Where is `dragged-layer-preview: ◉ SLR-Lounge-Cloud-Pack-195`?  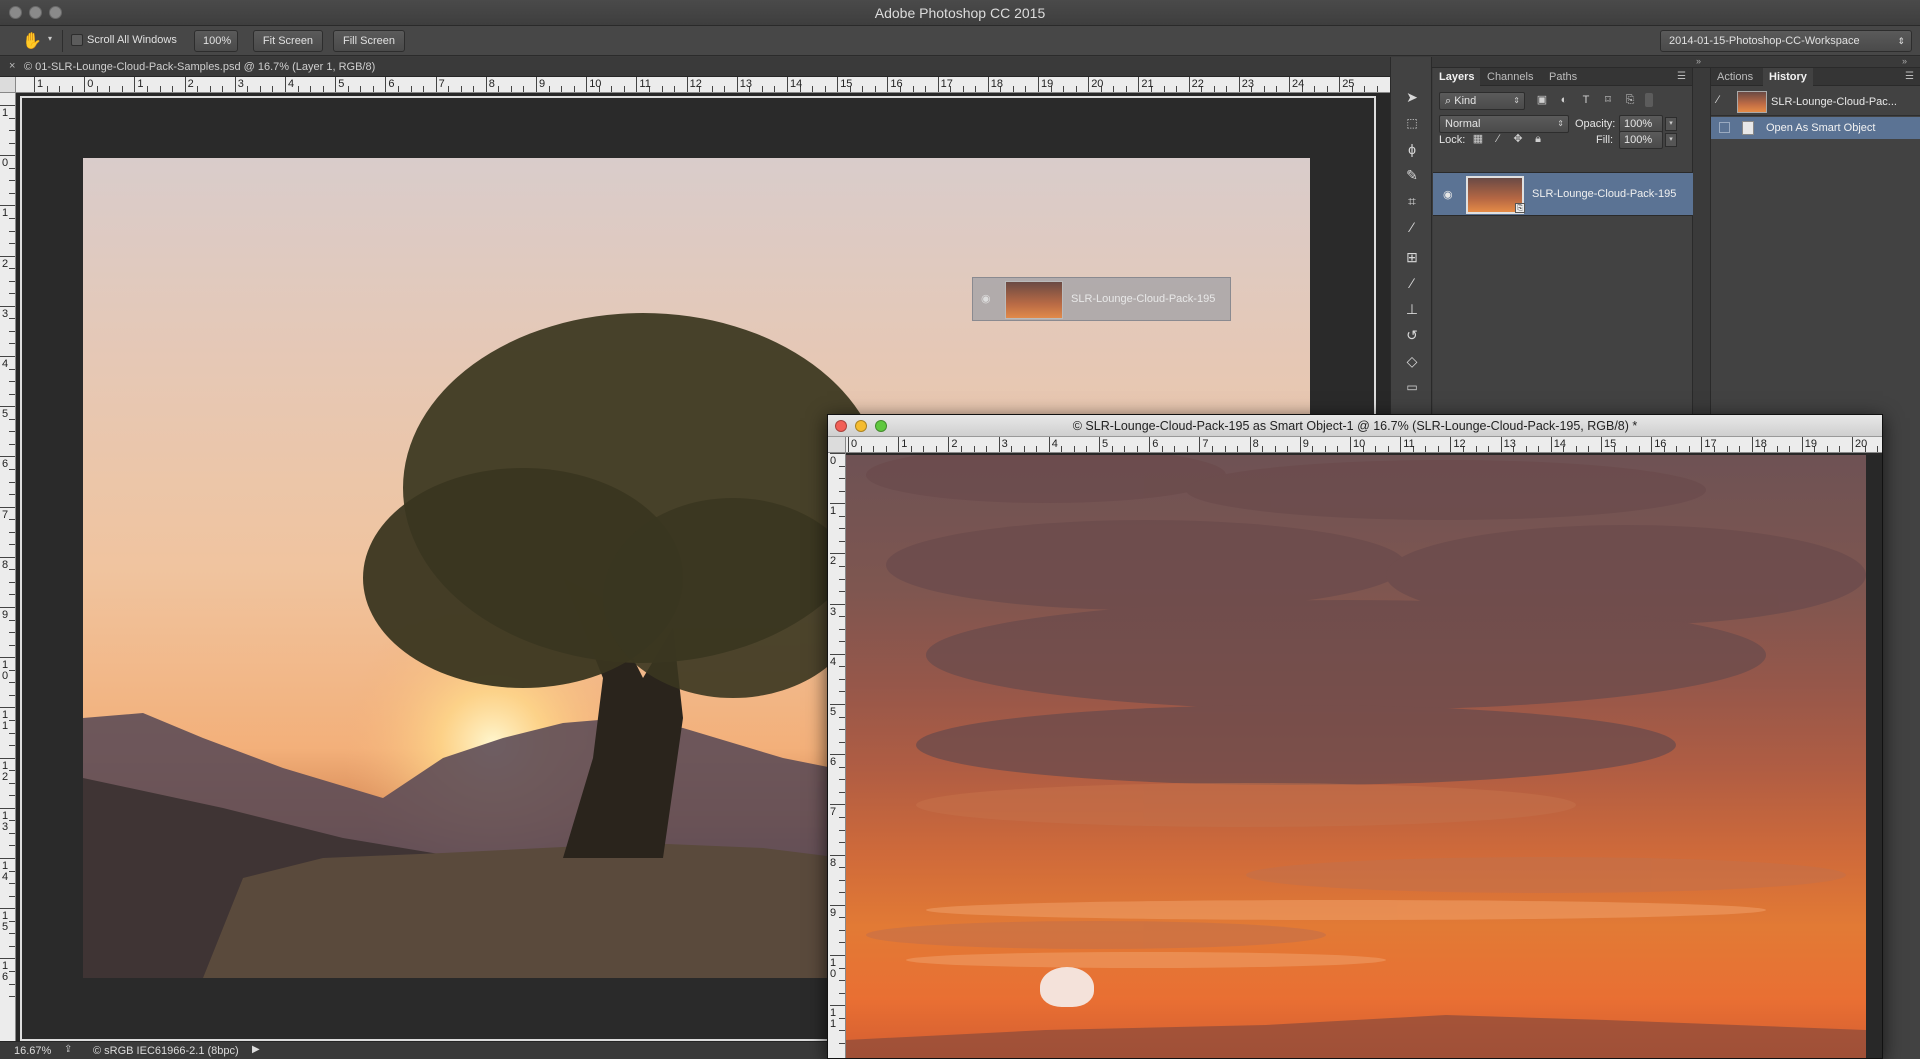
dragged-layer-preview: ◉ SLR-Lounge-Cloud-Pack-195 is located at coordinates (1101, 299).